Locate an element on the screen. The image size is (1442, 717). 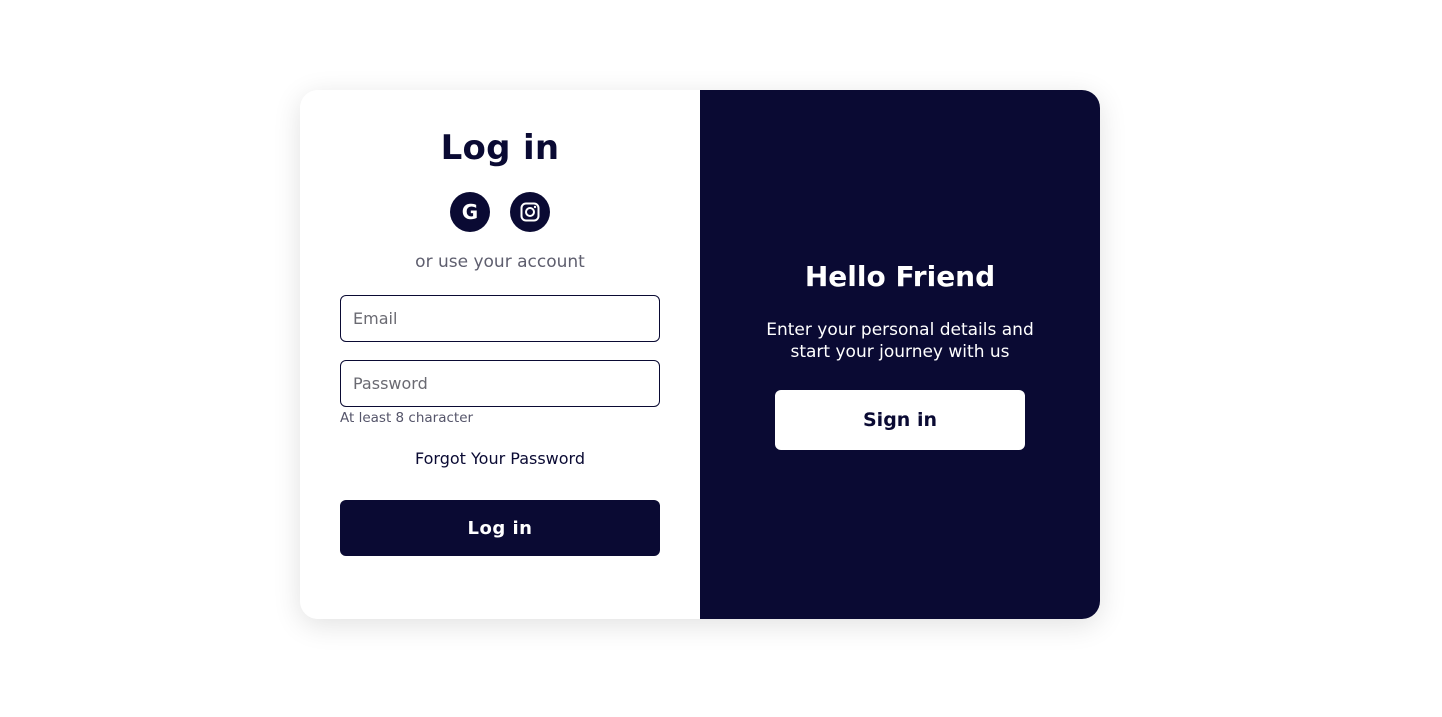
password-field is located at coordinates (500, 383).